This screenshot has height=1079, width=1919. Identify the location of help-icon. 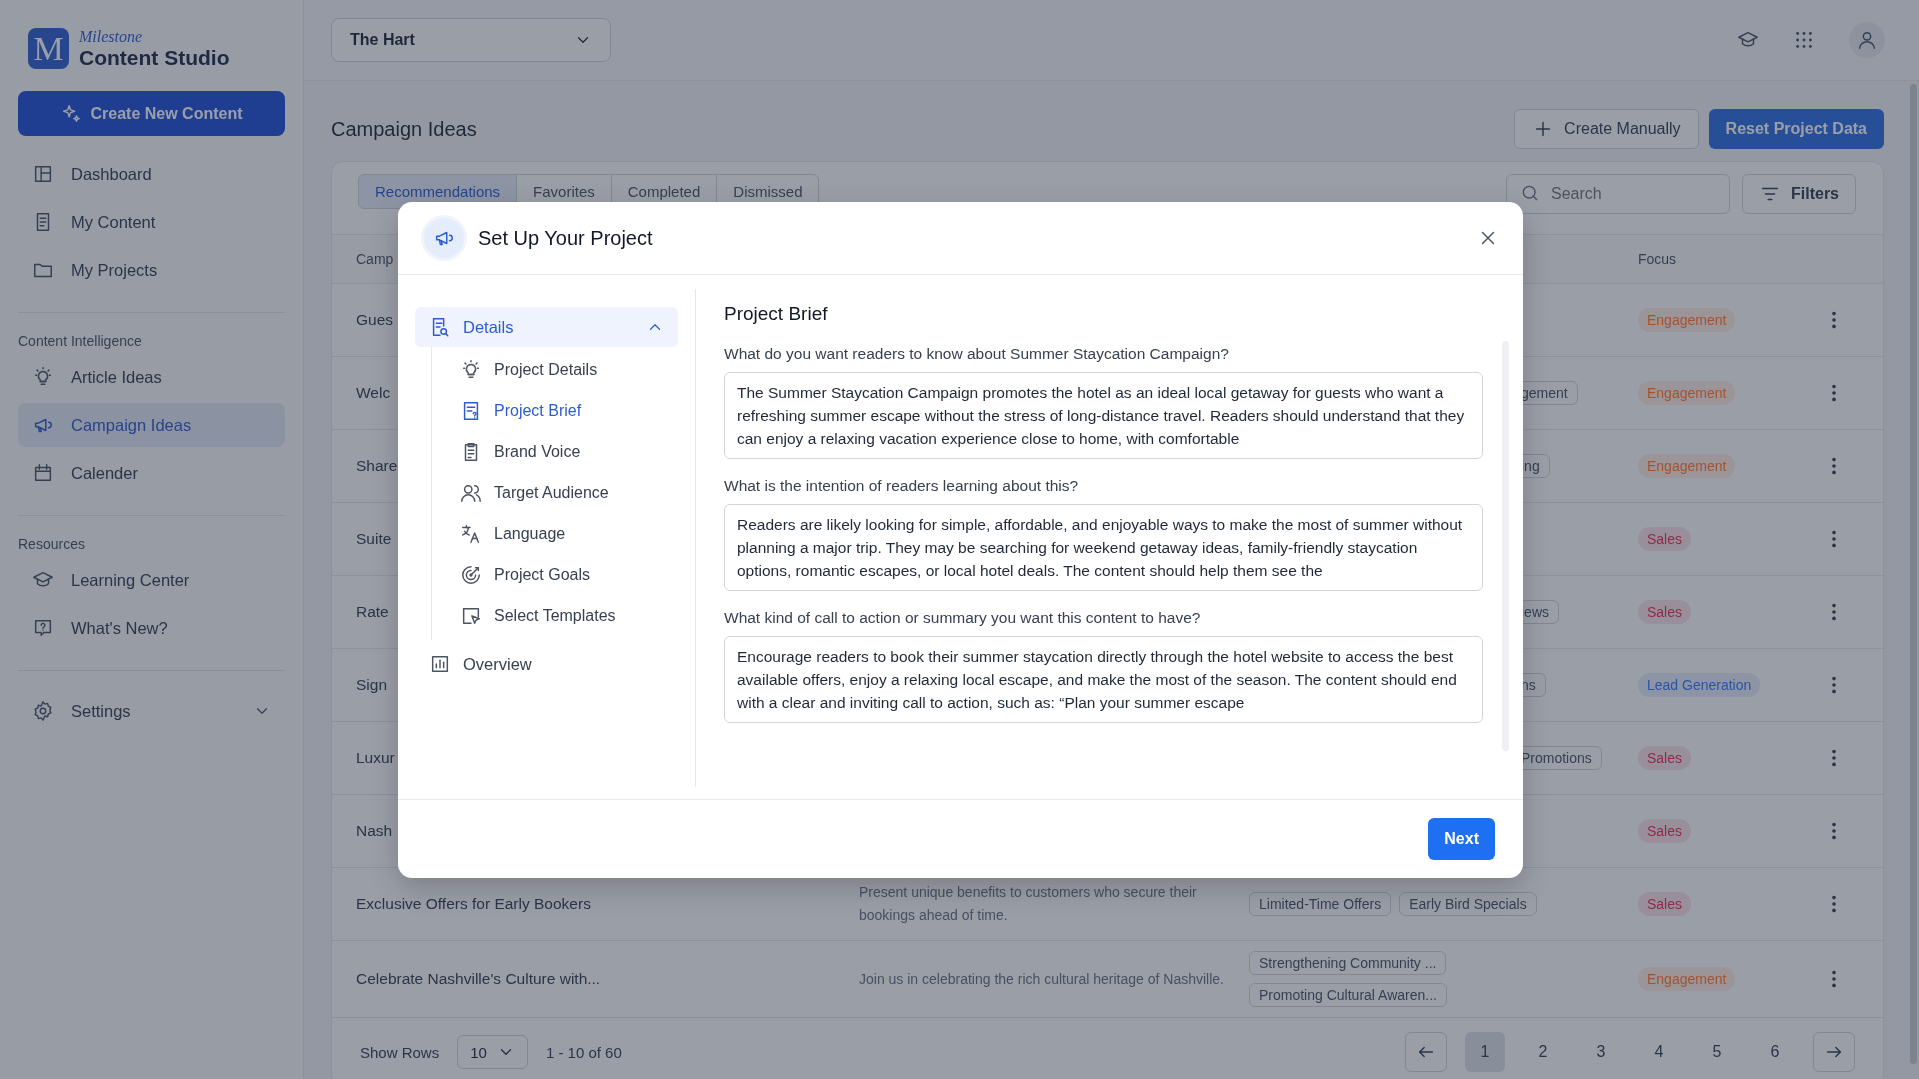
(43, 628).